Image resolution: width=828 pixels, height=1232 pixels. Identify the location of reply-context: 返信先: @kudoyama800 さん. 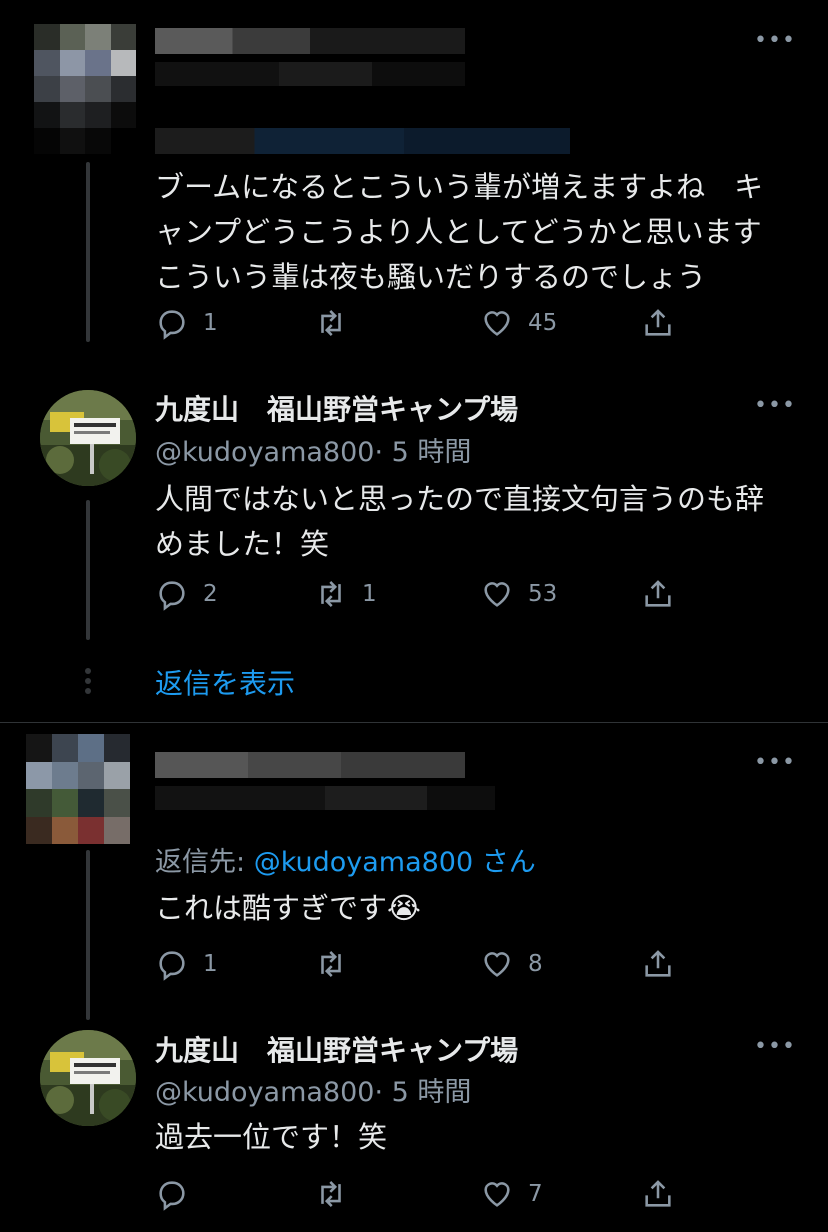
(345, 859).